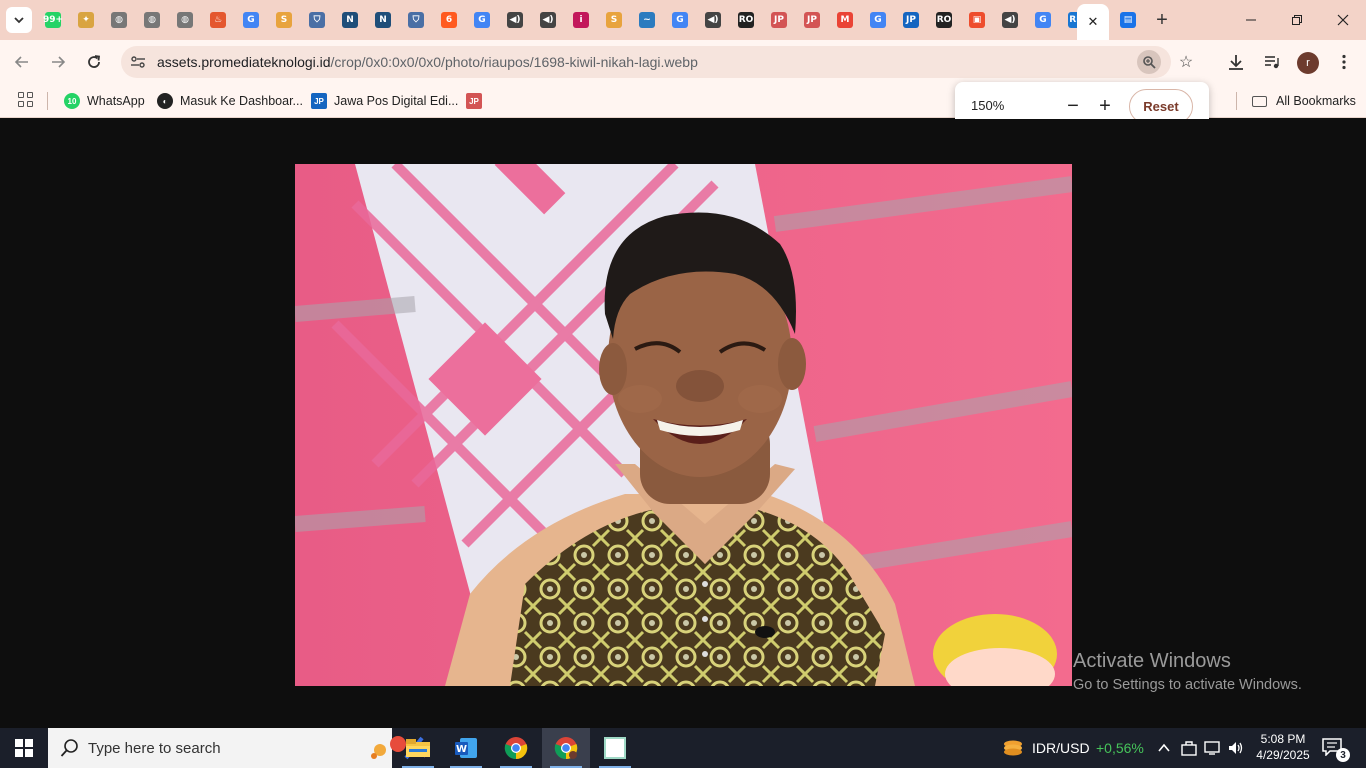 This screenshot has width=1366, height=768. Describe the element at coordinates (418, 748) in the screenshot. I see `file-explorer-app` at that location.